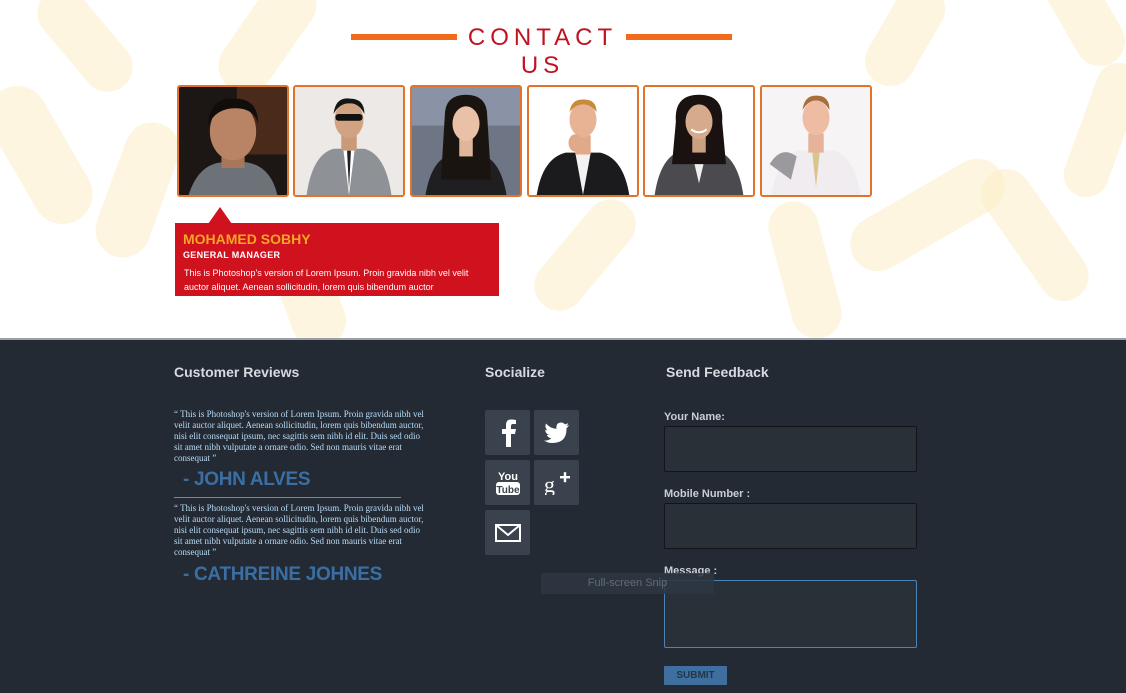 This screenshot has width=1126, height=693. I want to click on name-input, so click(790, 449).